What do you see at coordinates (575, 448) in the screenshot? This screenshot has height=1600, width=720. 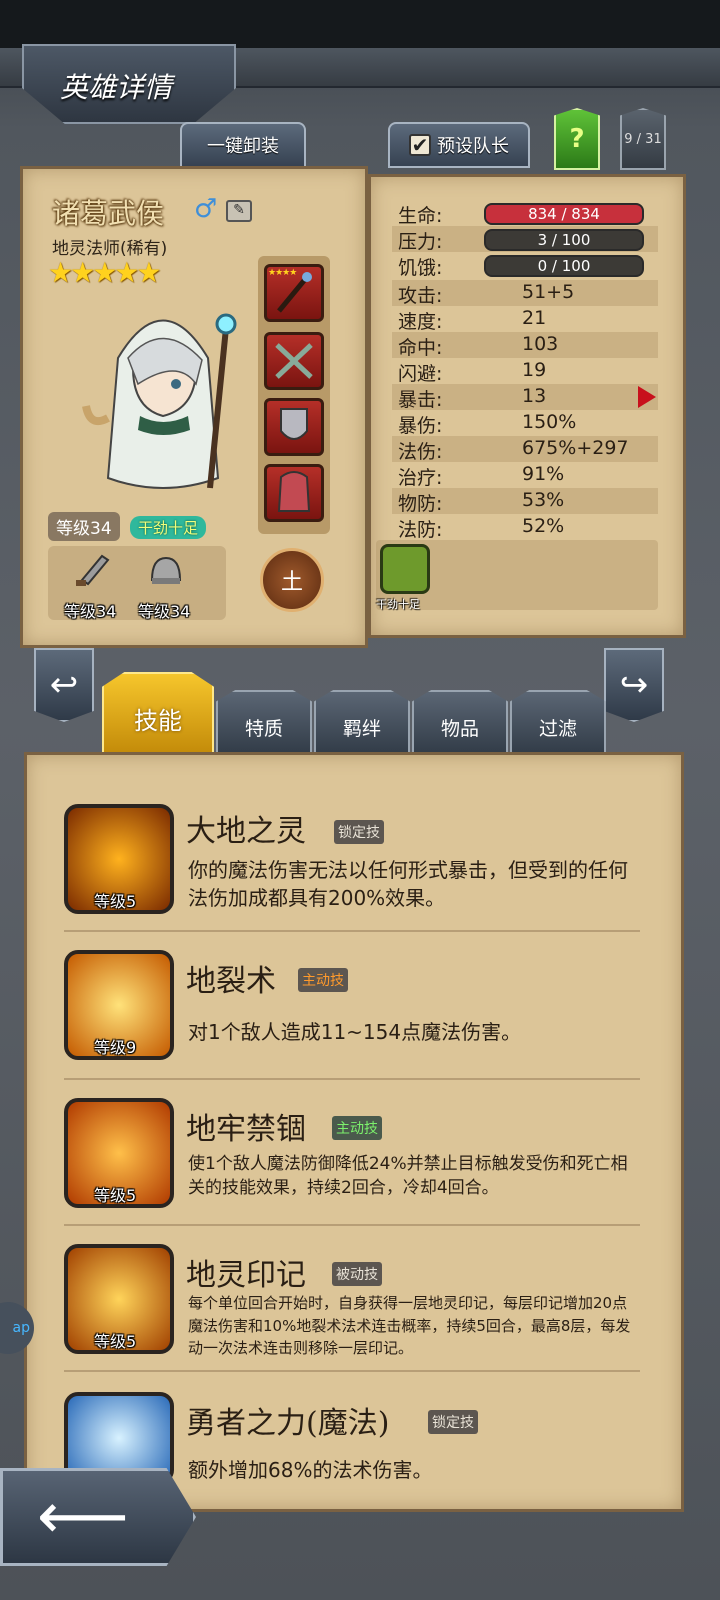 I see `stat-value: 675%+297` at bounding box center [575, 448].